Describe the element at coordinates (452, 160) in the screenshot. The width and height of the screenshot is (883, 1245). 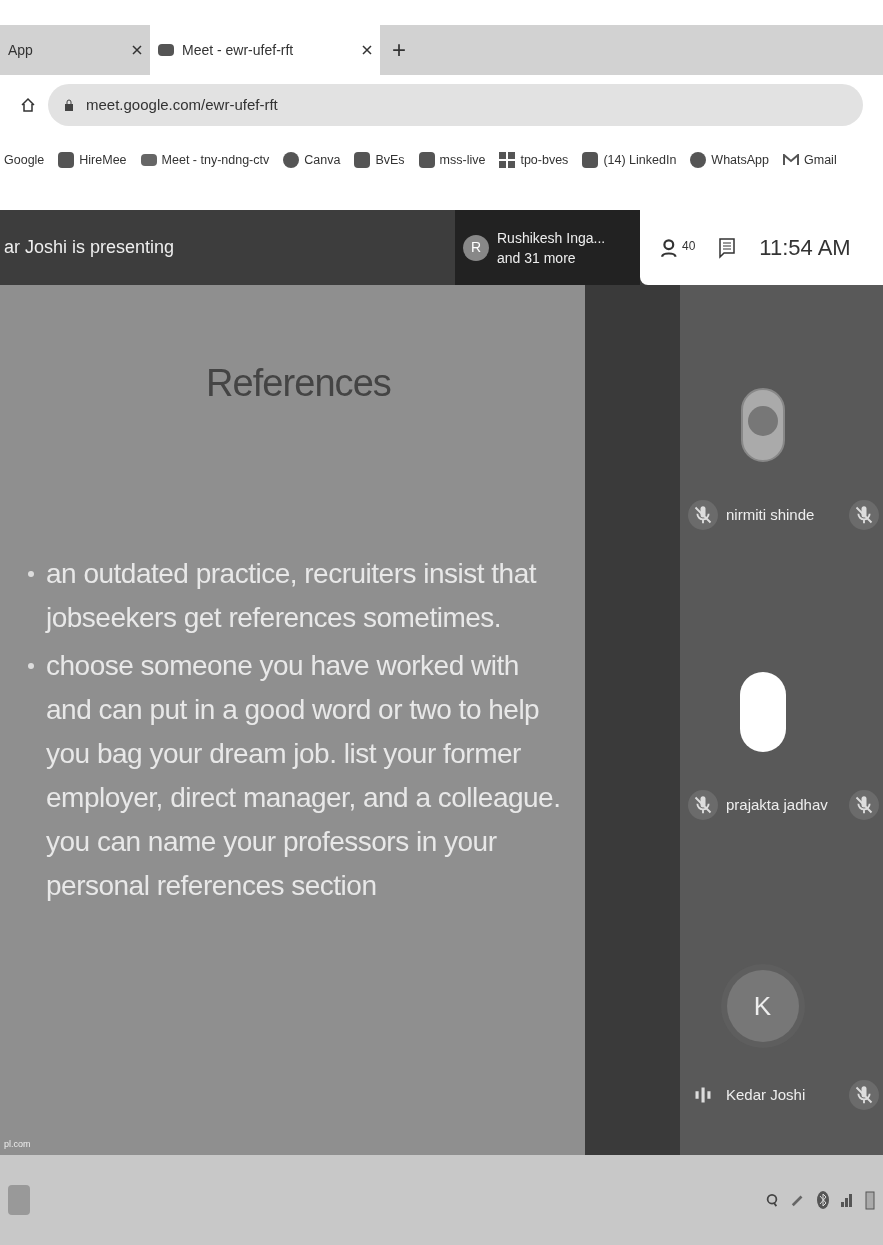
I see `bookmark: mss-live` at that location.